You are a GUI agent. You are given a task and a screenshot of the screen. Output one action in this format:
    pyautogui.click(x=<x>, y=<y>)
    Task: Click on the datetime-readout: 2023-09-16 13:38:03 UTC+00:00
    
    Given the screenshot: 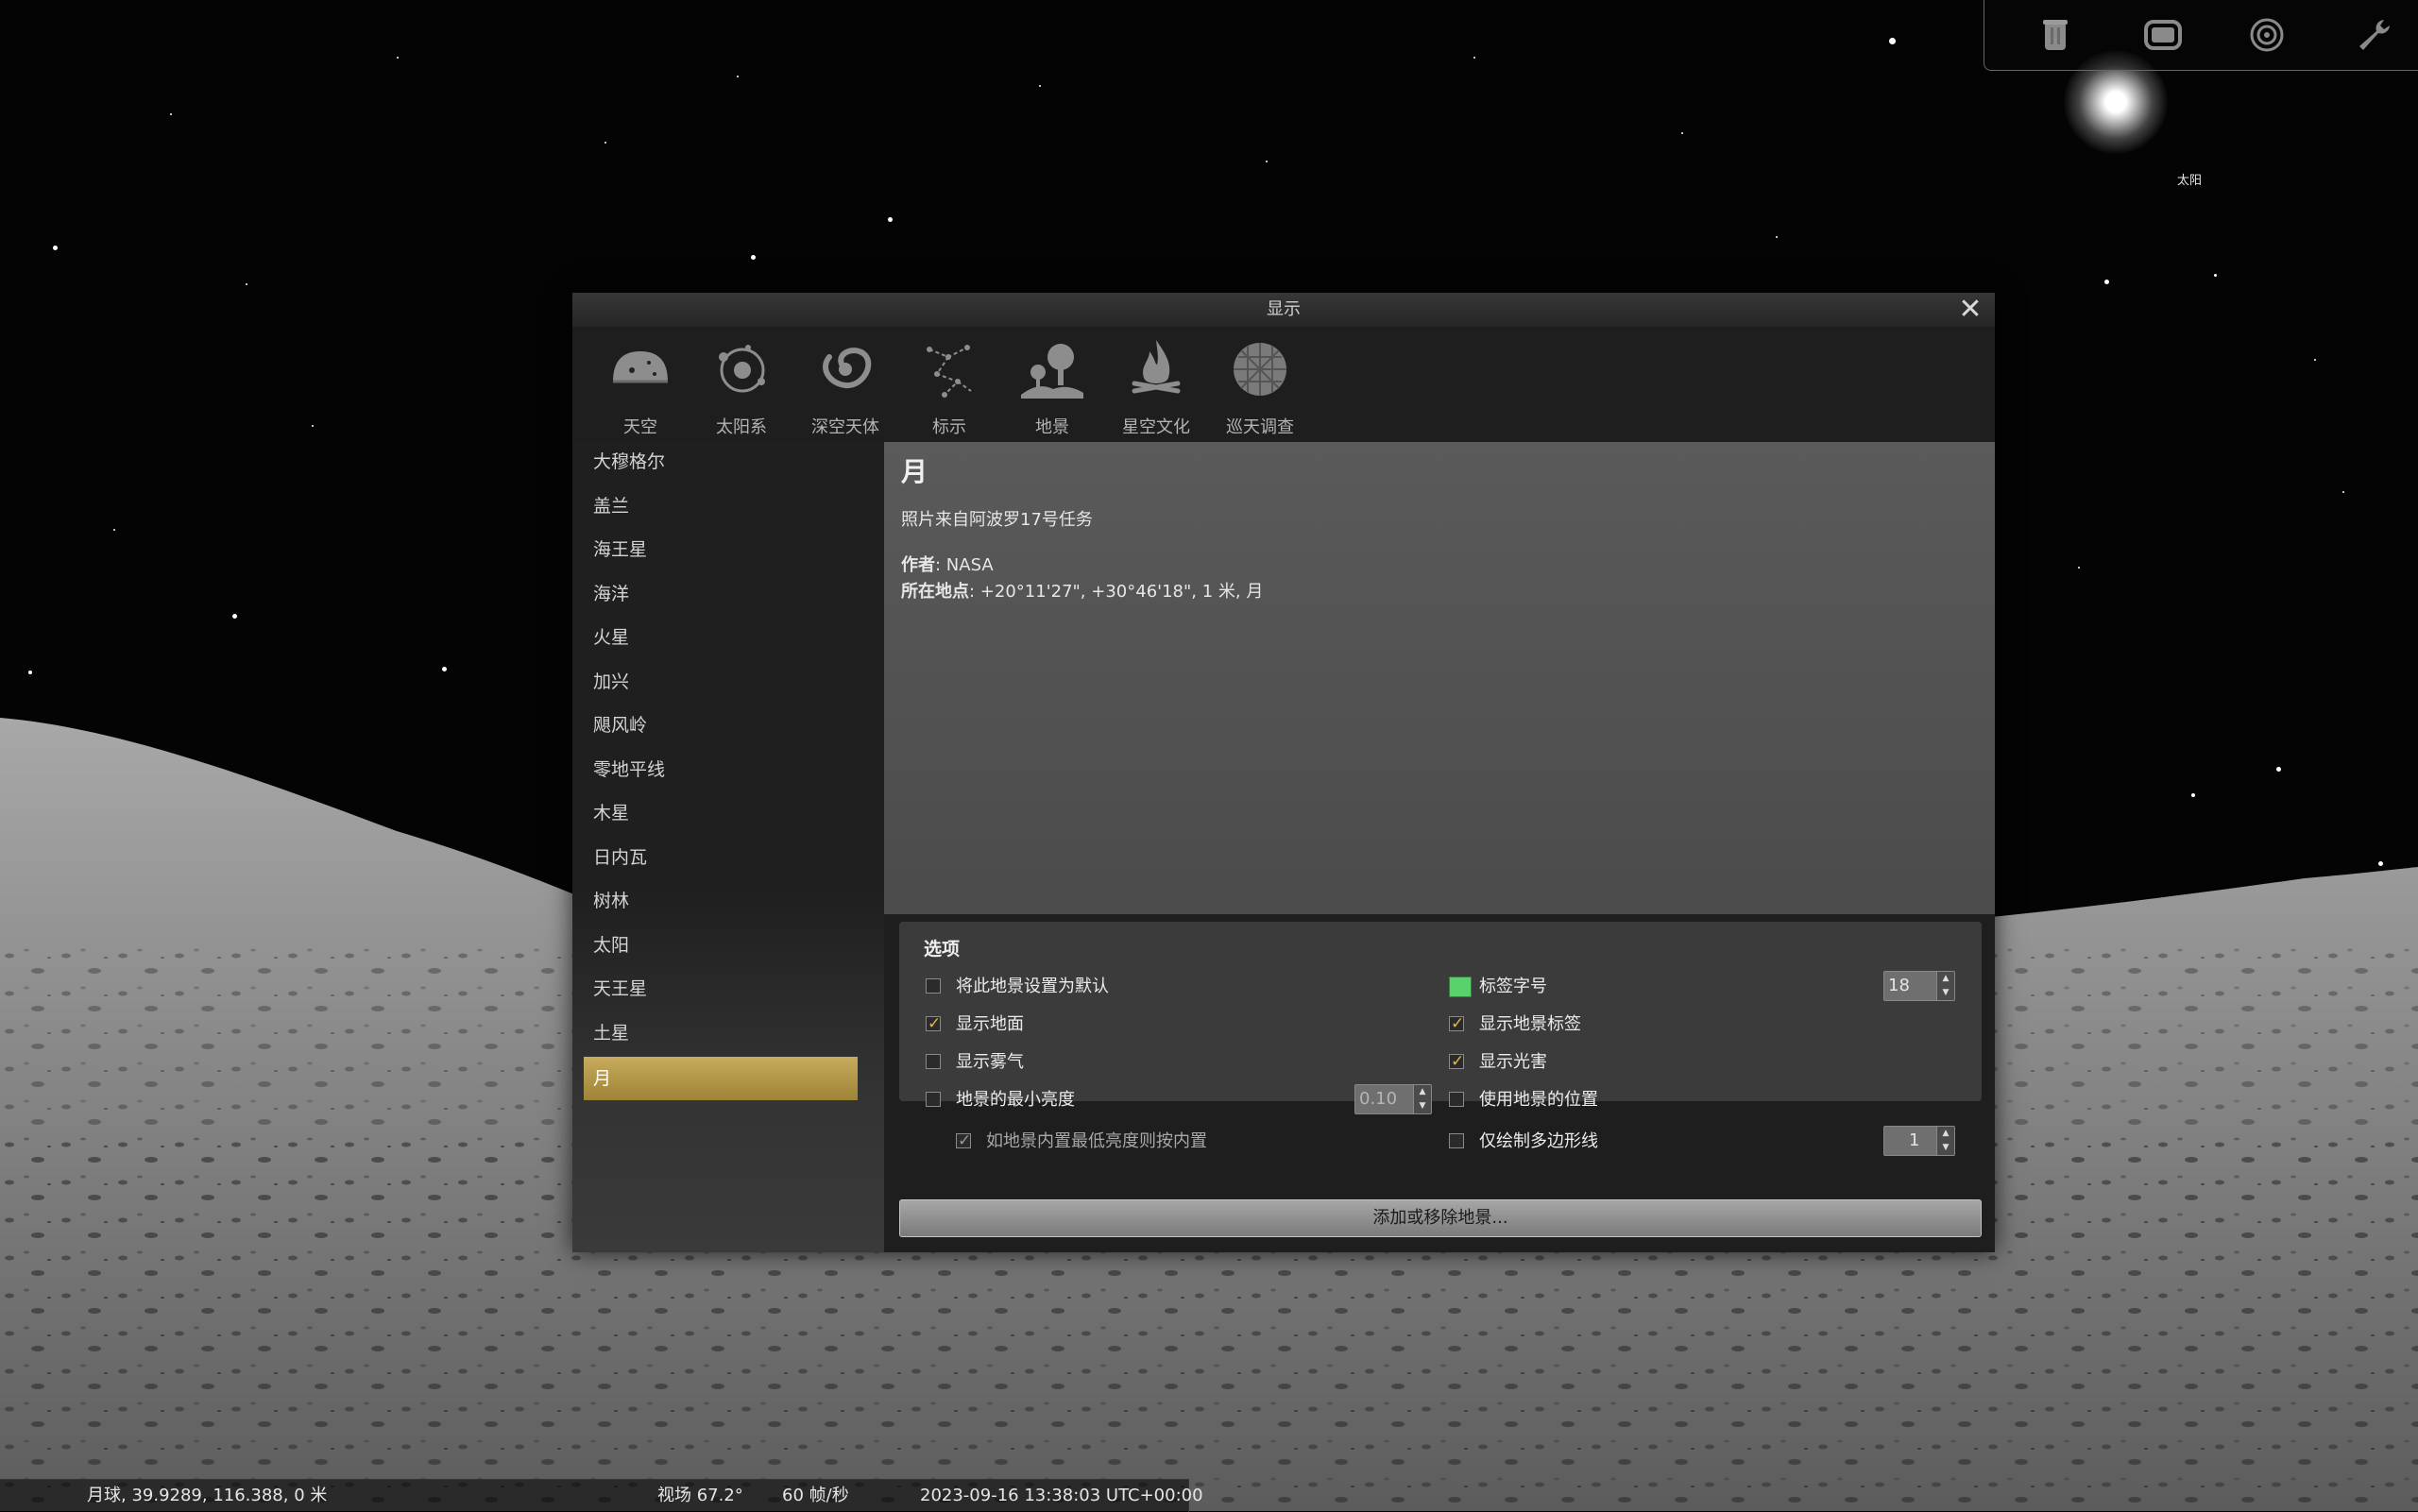 What is the action you would take?
    pyautogui.click(x=1061, y=1496)
    